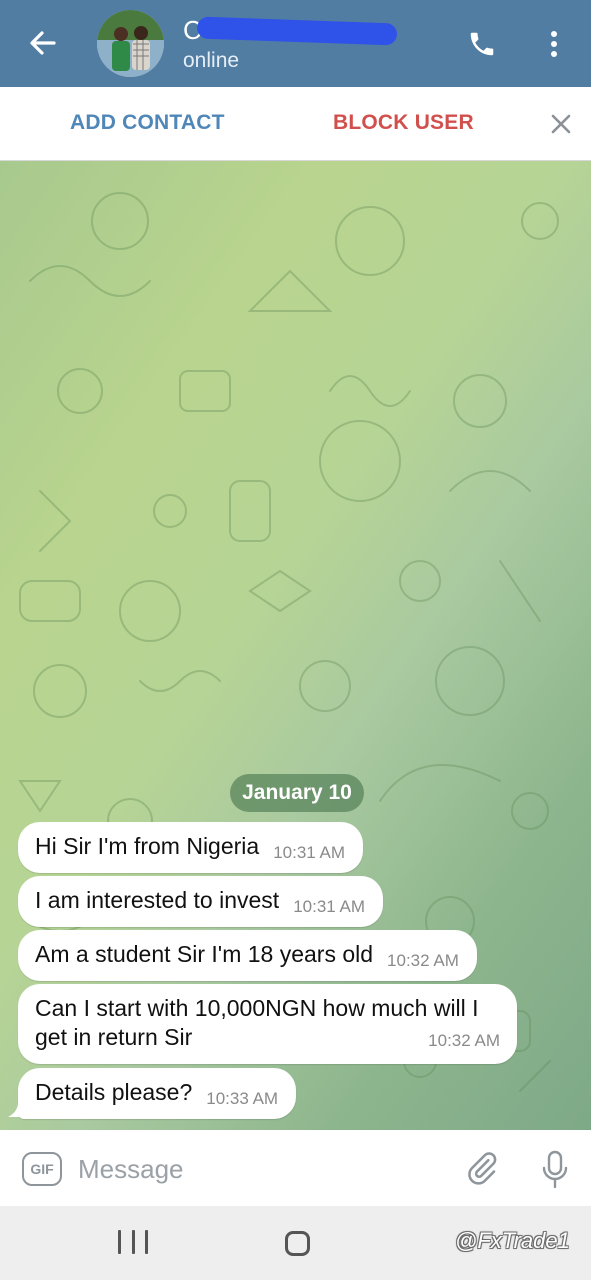 The width and height of the screenshot is (591, 1280). Describe the element at coordinates (211, 60) in the screenshot. I see `chat-status: online` at that location.